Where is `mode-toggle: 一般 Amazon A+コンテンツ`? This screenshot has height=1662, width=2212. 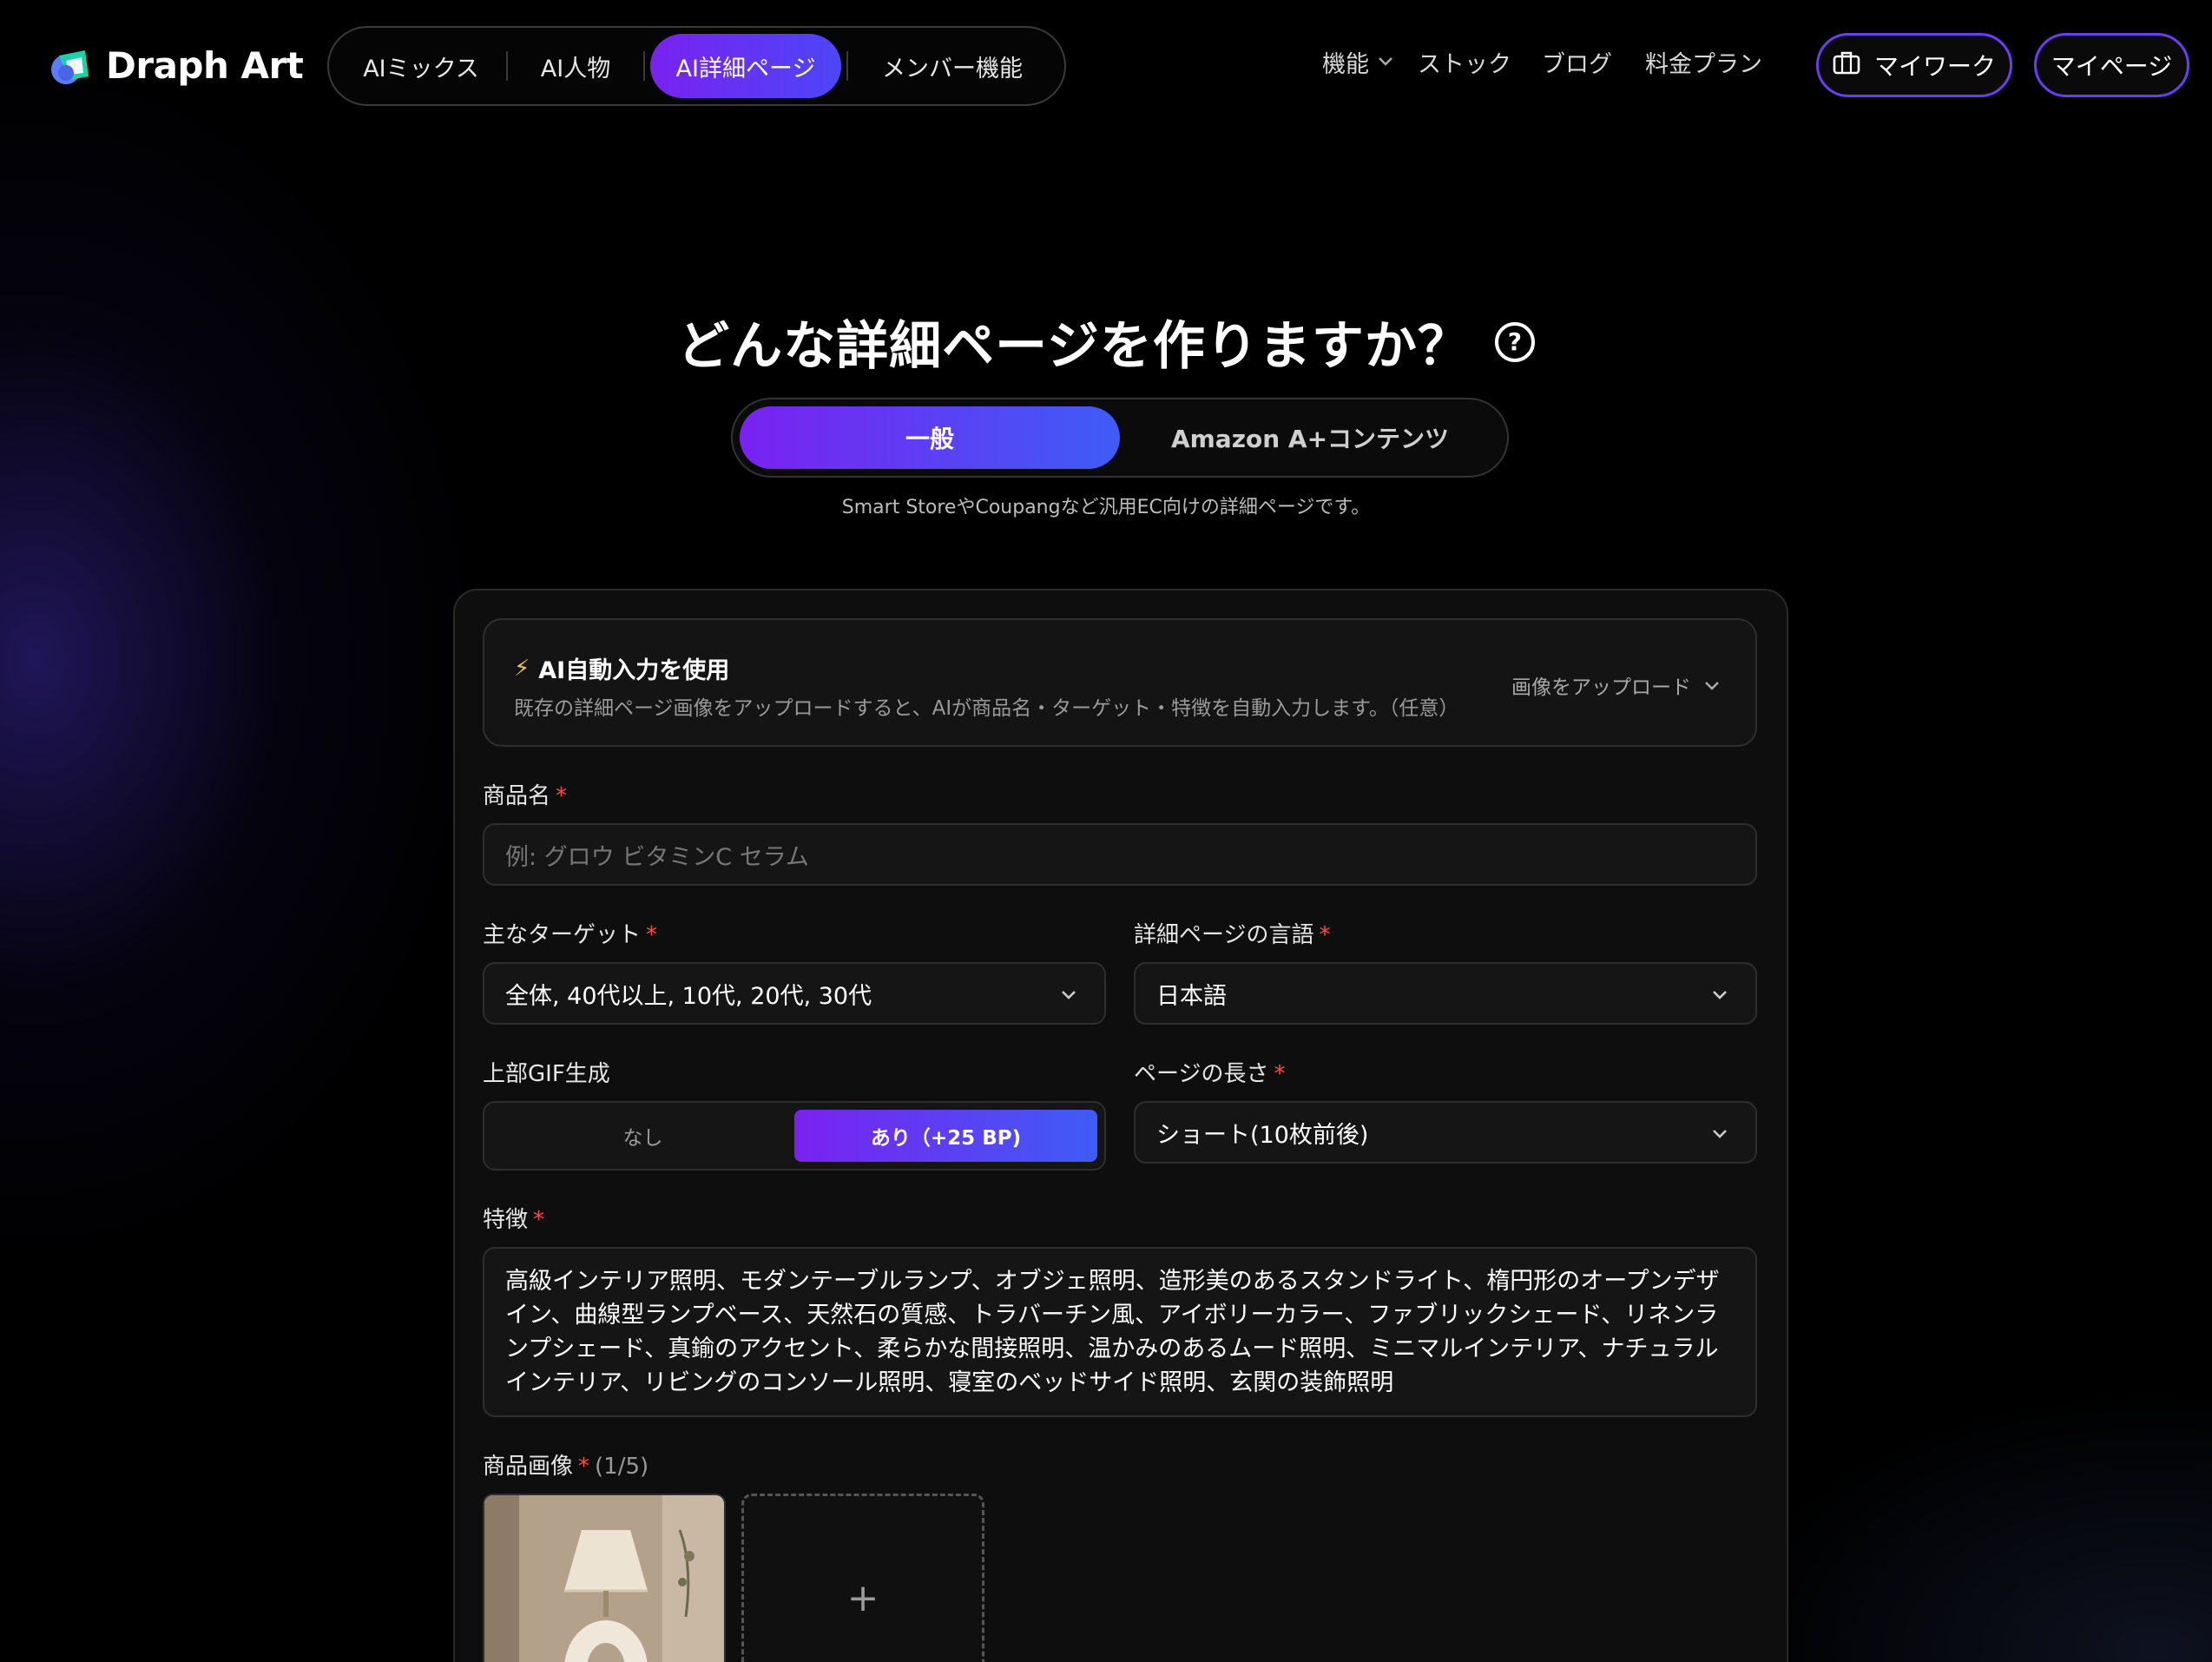
mode-toggle: 一般 Amazon A+コンテンツ is located at coordinates (1120, 438).